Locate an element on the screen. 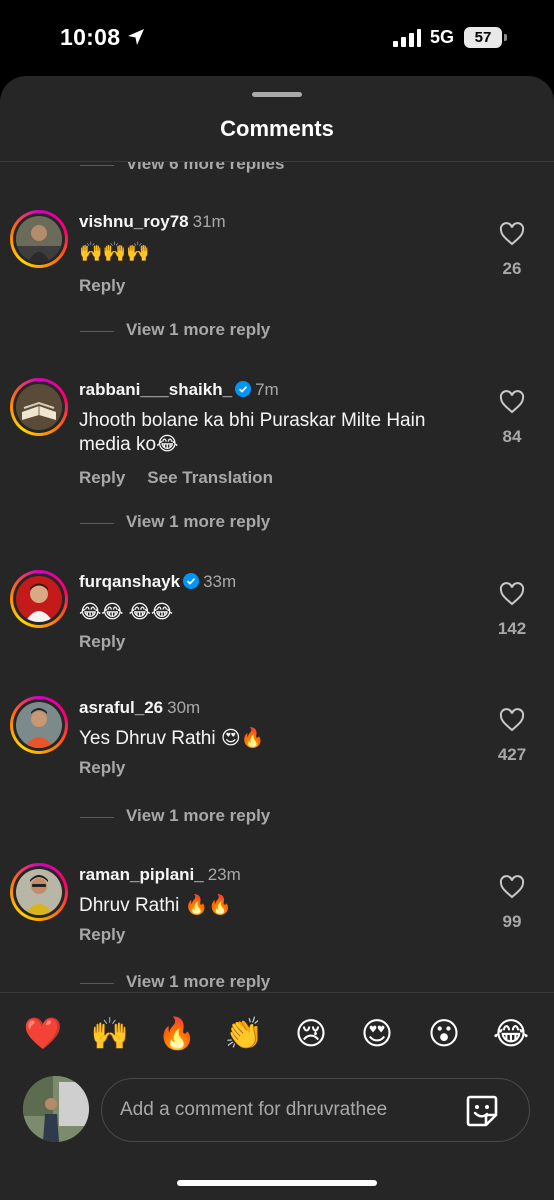 This screenshot has height=1200, width=554. reaction-fire: 🔥 is located at coordinates (177, 1034).